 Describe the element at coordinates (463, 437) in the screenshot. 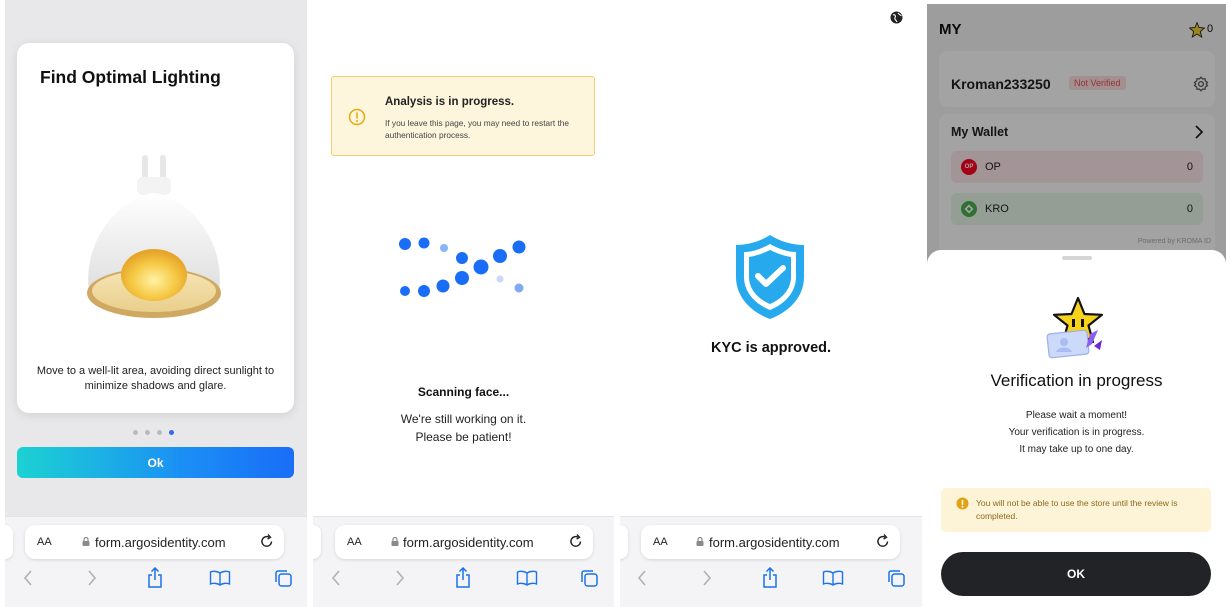

I see `scan-message-line: Please be patient!` at that location.